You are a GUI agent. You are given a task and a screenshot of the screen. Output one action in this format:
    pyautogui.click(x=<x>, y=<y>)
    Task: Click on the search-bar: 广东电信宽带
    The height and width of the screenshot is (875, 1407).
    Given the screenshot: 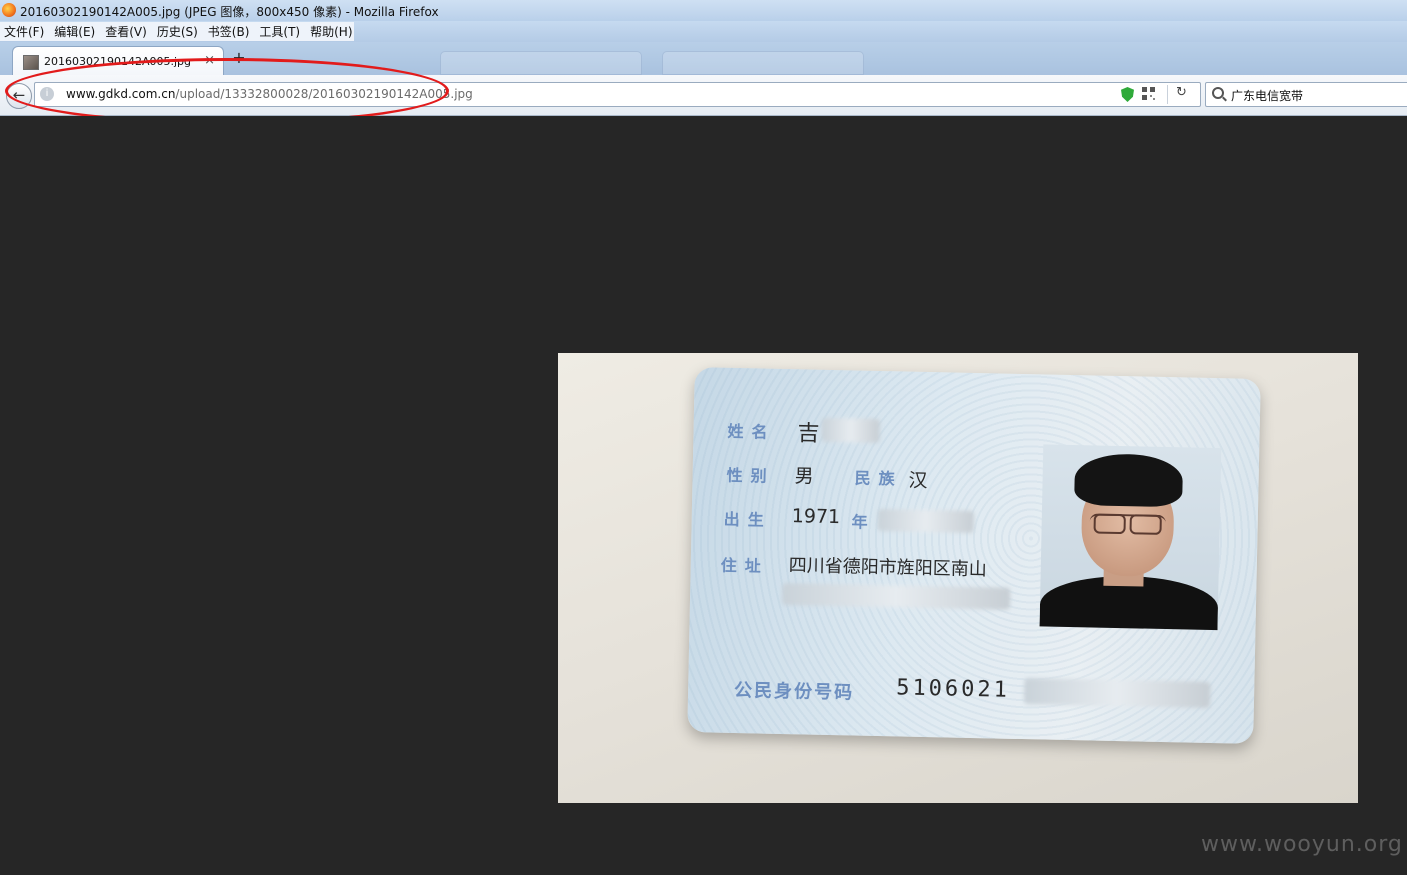 What is the action you would take?
    pyautogui.click(x=1306, y=94)
    